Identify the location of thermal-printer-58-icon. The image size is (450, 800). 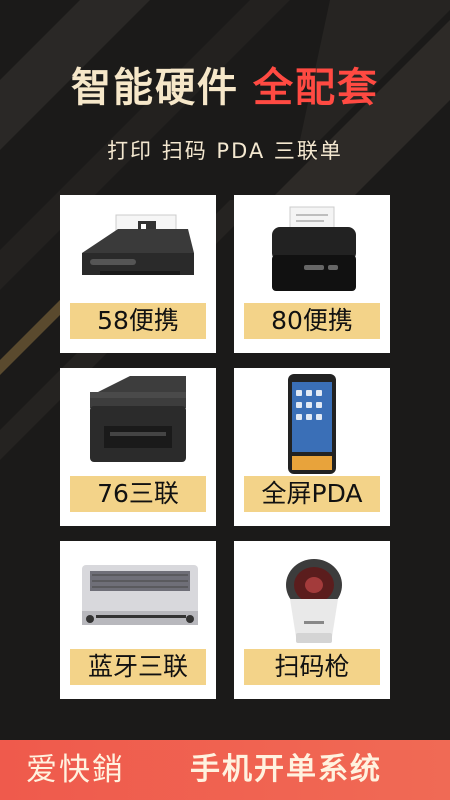
(138, 244).